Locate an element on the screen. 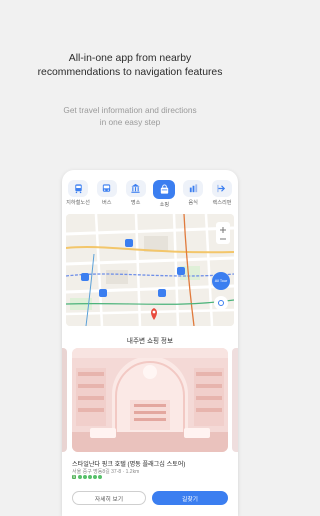 The width and height of the screenshot is (320, 516). my-location-icon is located at coordinates (221, 303).